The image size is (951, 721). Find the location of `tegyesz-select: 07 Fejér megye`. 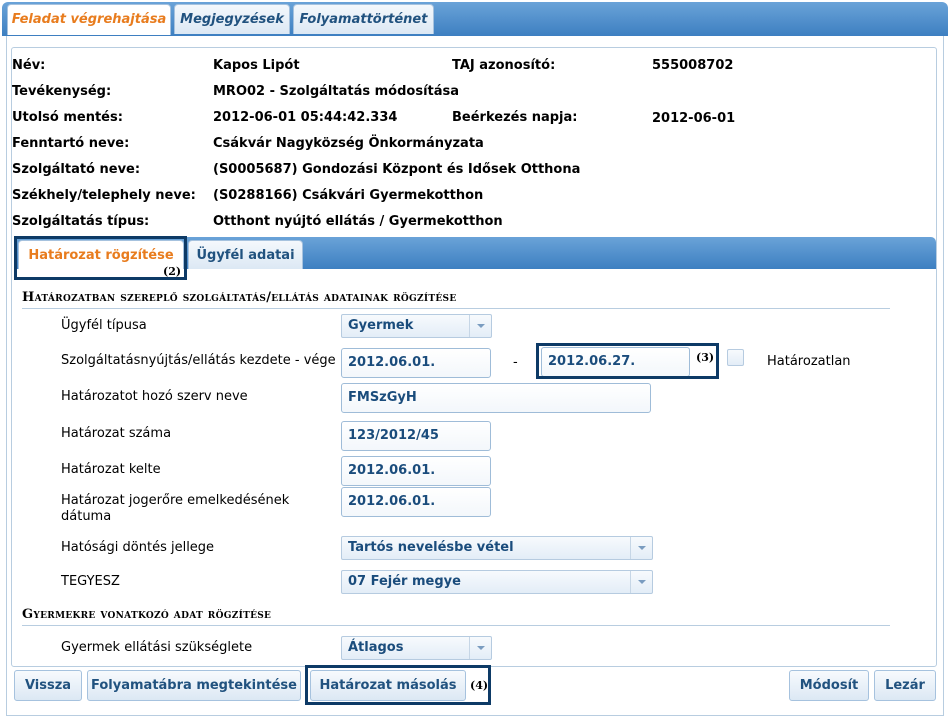

tegyesz-select: 07 Fejér megye is located at coordinates (497, 582).